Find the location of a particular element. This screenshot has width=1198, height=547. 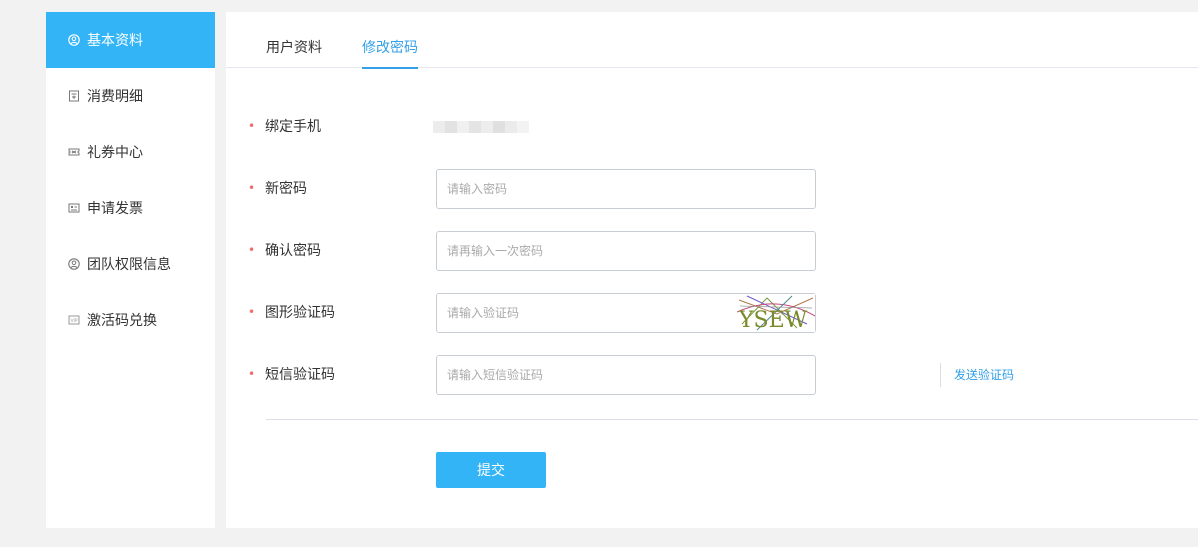

tab-change-password: 修改密码 is located at coordinates (390, 40).